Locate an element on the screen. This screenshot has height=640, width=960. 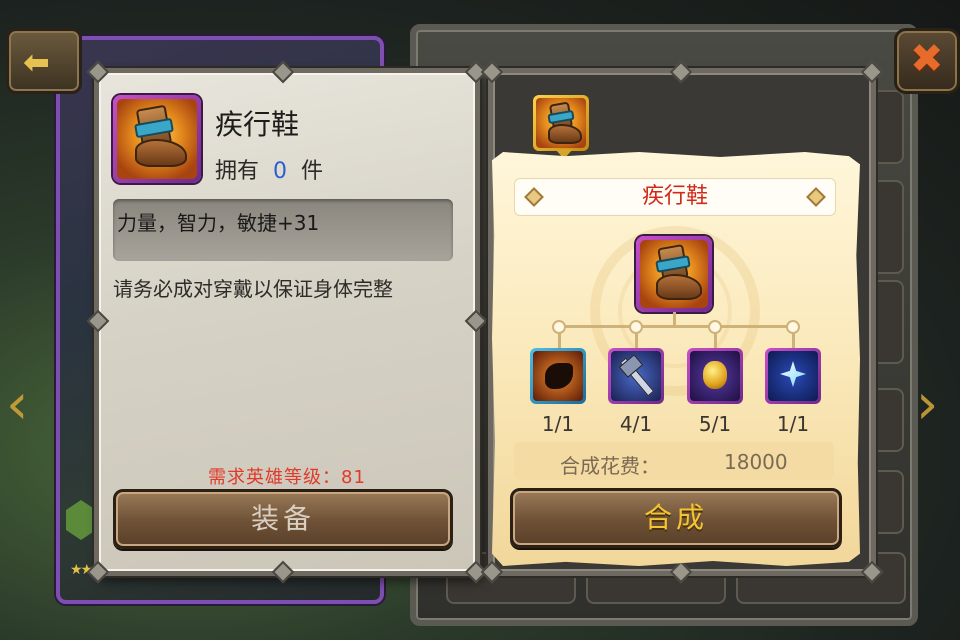
craft-item-name: 疾行鞋 is located at coordinates (674, 196).